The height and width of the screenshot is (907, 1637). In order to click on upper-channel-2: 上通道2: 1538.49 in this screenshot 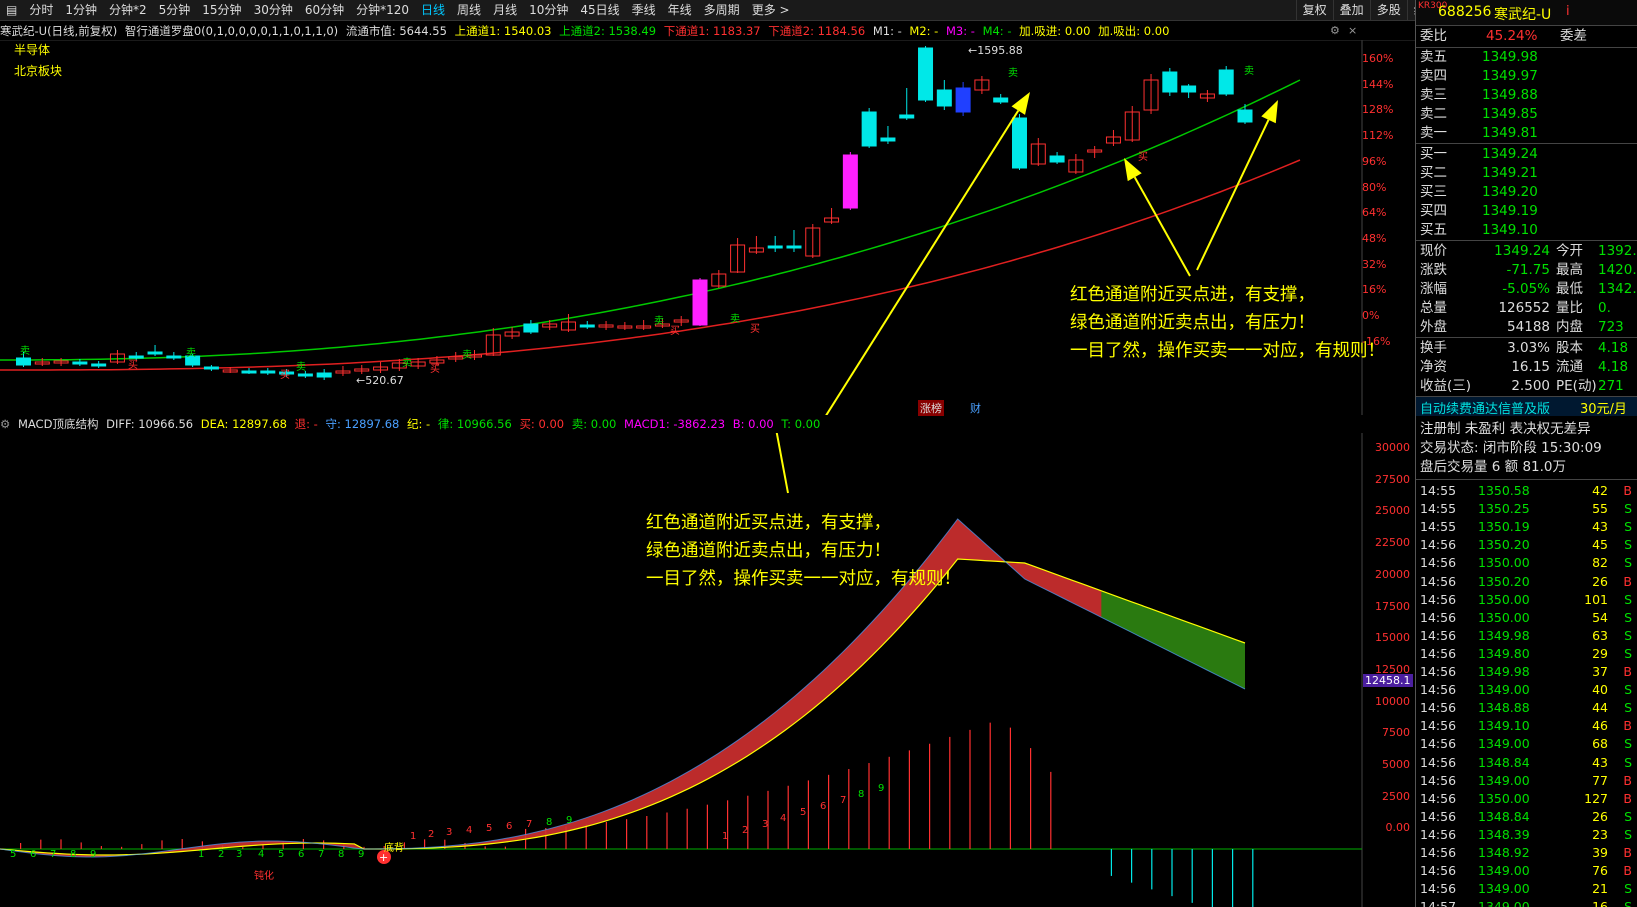, I will do `click(608, 31)`.